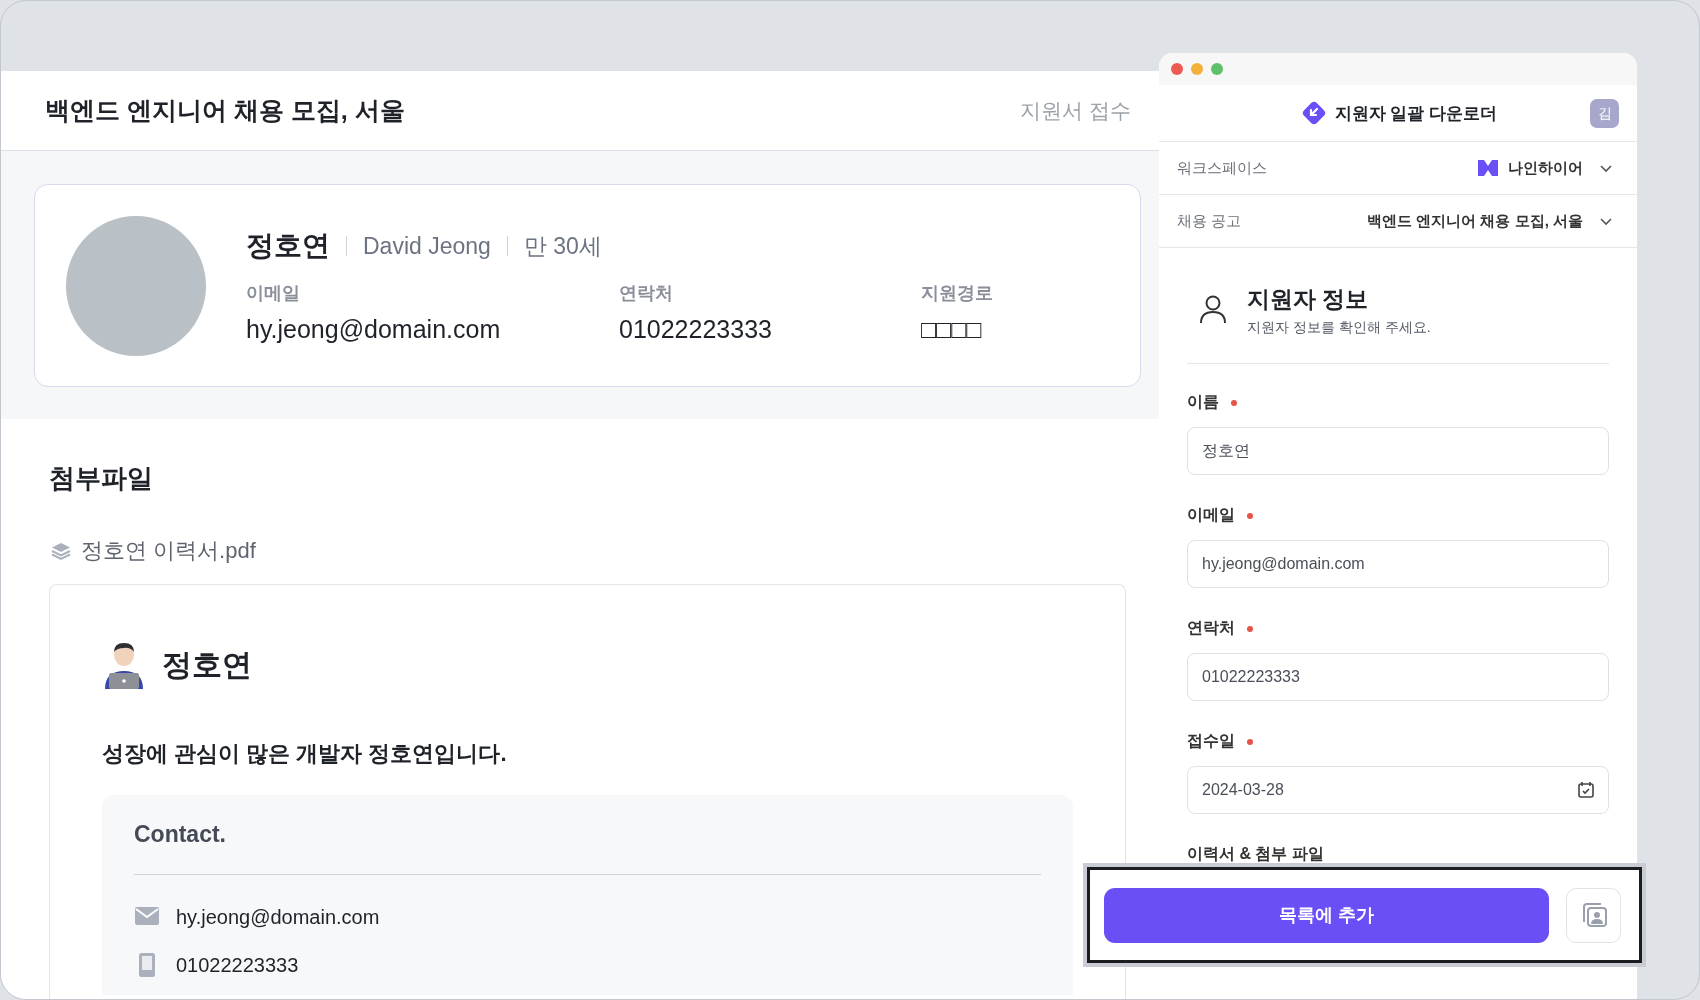  I want to click on contact-text: hy.jeong@domain.com, so click(278, 917).